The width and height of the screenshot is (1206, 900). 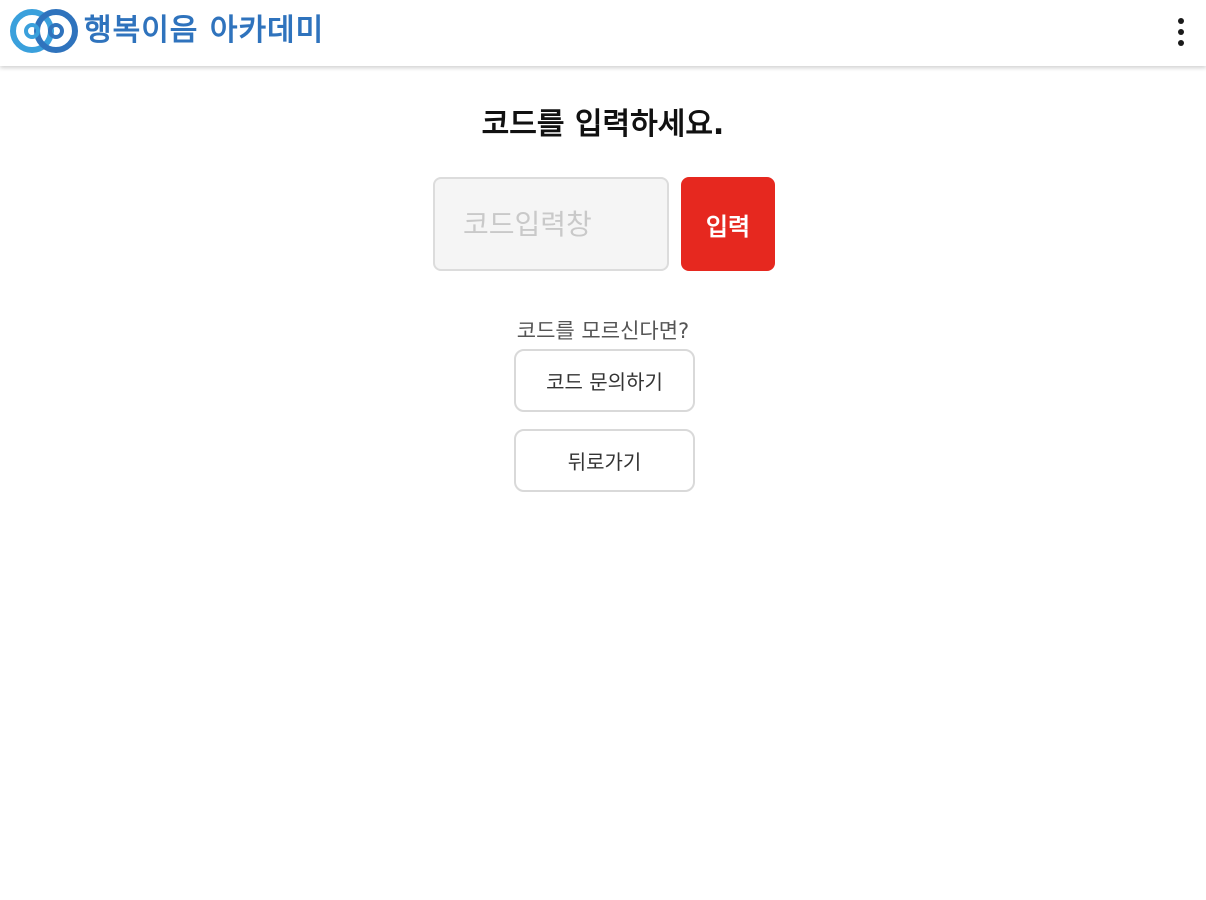 What do you see at coordinates (603, 331) in the screenshot?
I see `help-text: 코드를 모르신다면?` at bounding box center [603, 331].